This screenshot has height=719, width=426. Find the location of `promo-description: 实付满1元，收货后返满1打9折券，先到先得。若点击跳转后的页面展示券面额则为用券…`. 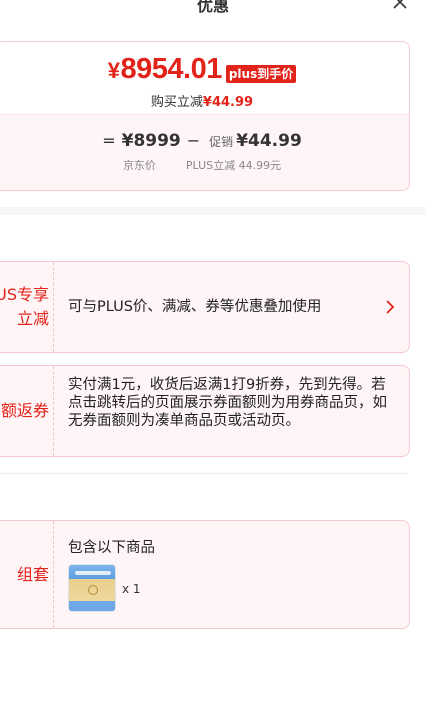

promo-description: 实付满1元，收货后返满1打9折券，先到先得。若点击跳转后的页面展示券面额则为用券… is located at coordinates (227, 403).